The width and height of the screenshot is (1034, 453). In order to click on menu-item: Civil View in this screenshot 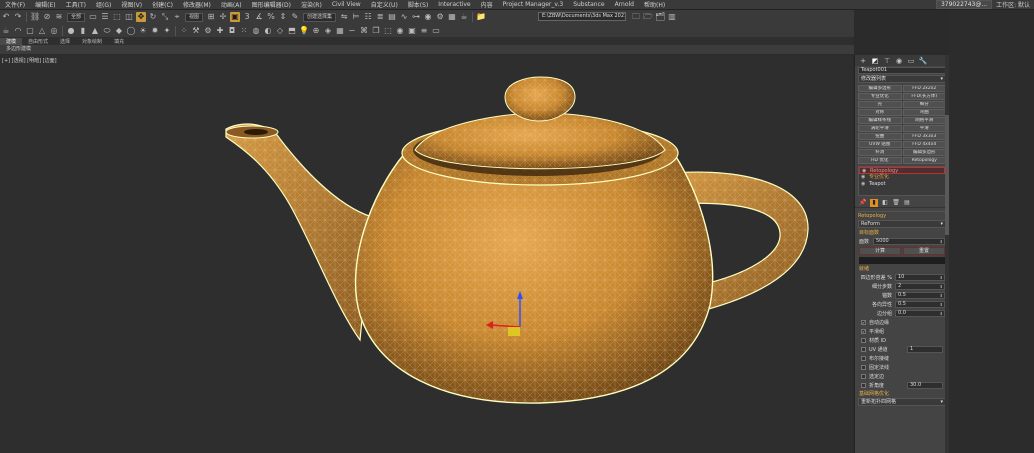, I will do `click(346, 4)`.